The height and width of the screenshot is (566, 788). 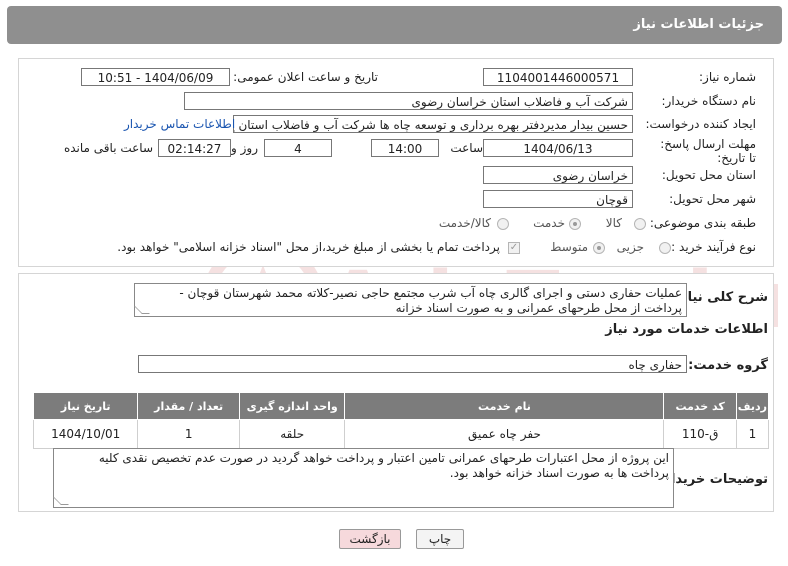 What do you see at coordinates (613, 223) in the screenshot?
I see `category-option-goods: کالا` at bounding box center [613, 223].